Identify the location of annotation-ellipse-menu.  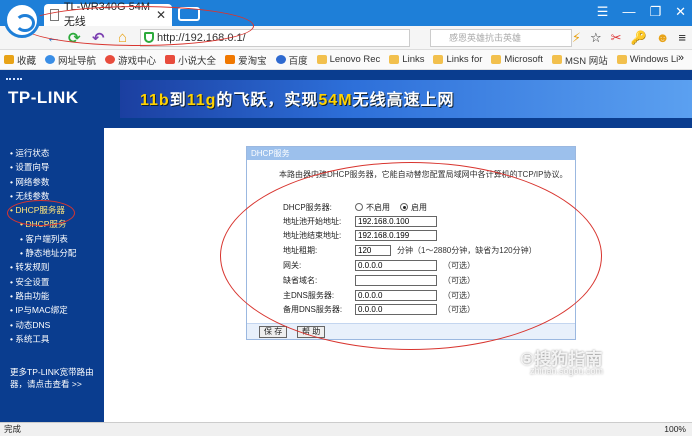
(41, 213).